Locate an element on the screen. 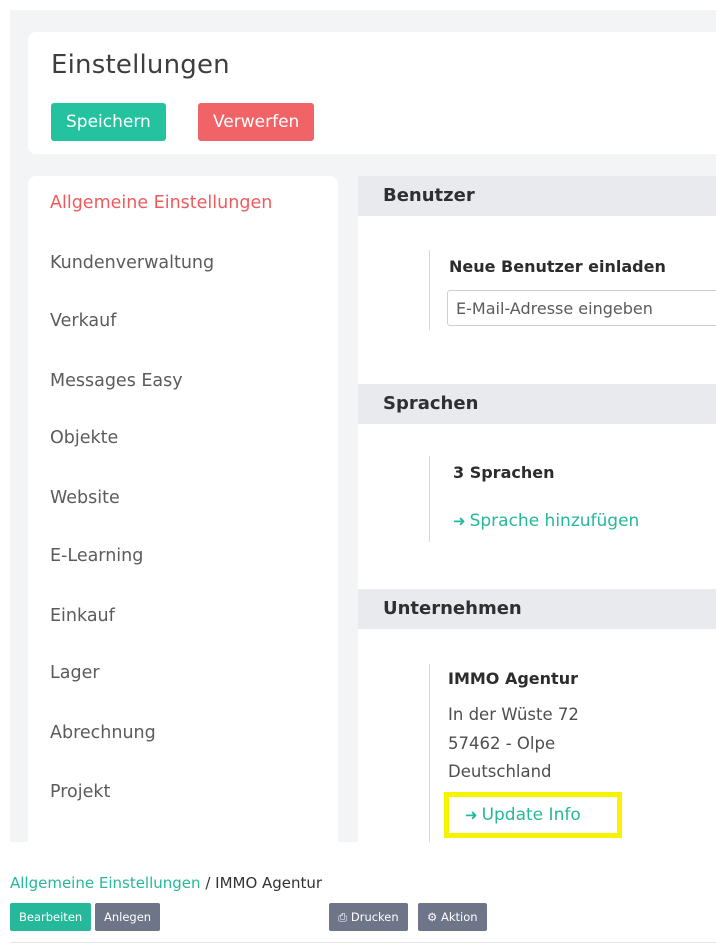 The width and height of the screenshot is (716, 944). discard-button: Verwerfen is located at coordinates (256, 122).